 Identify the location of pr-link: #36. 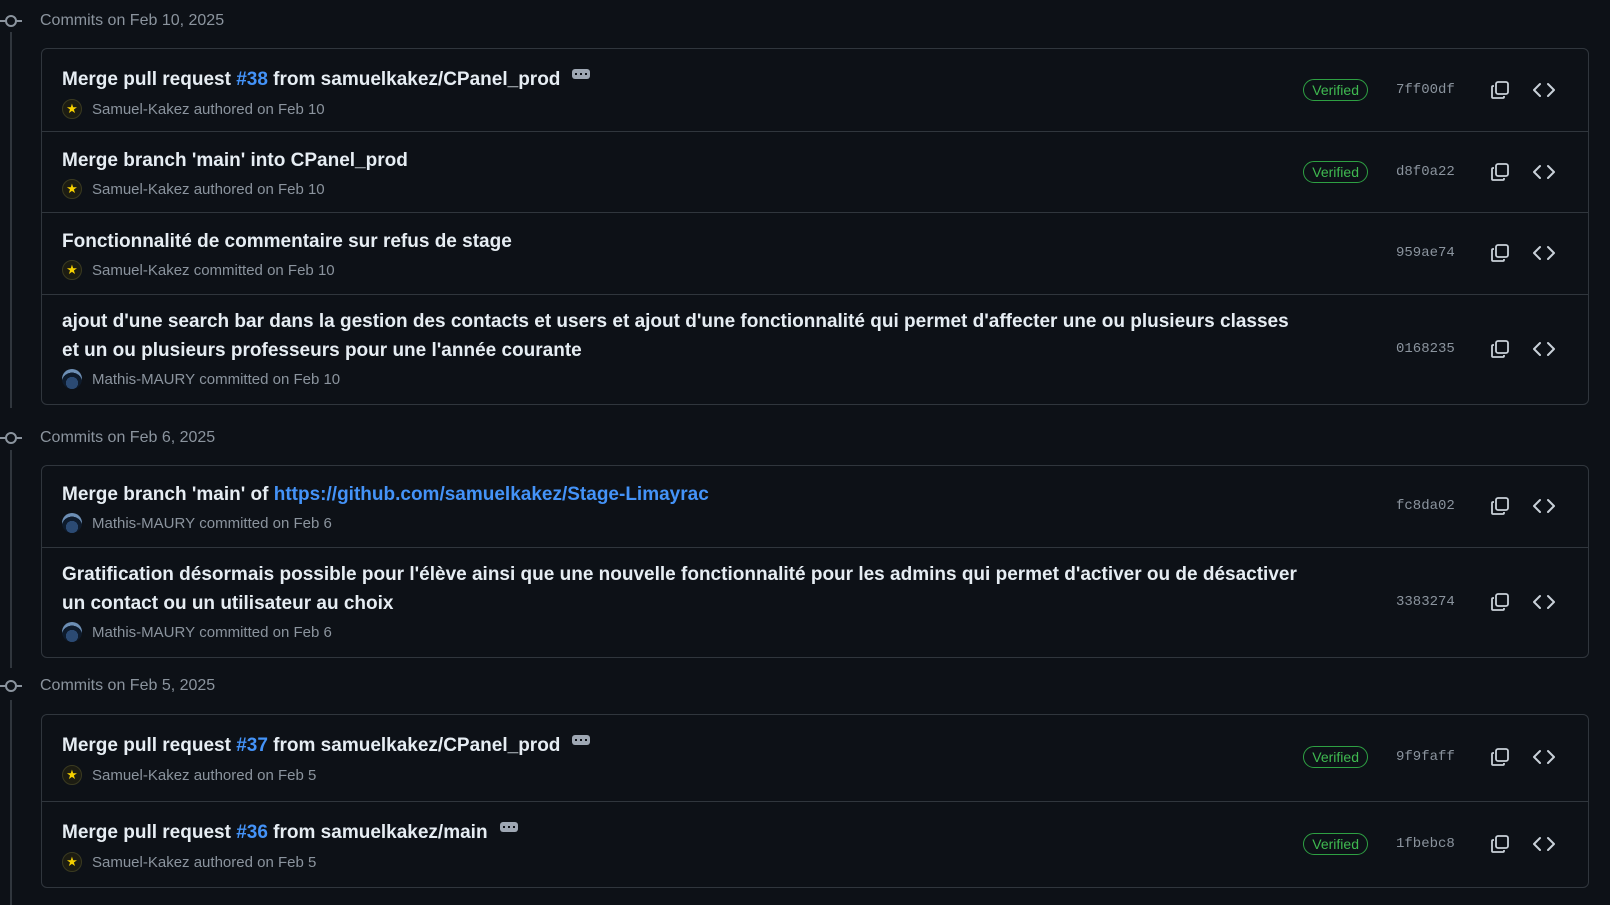
(252, 832).